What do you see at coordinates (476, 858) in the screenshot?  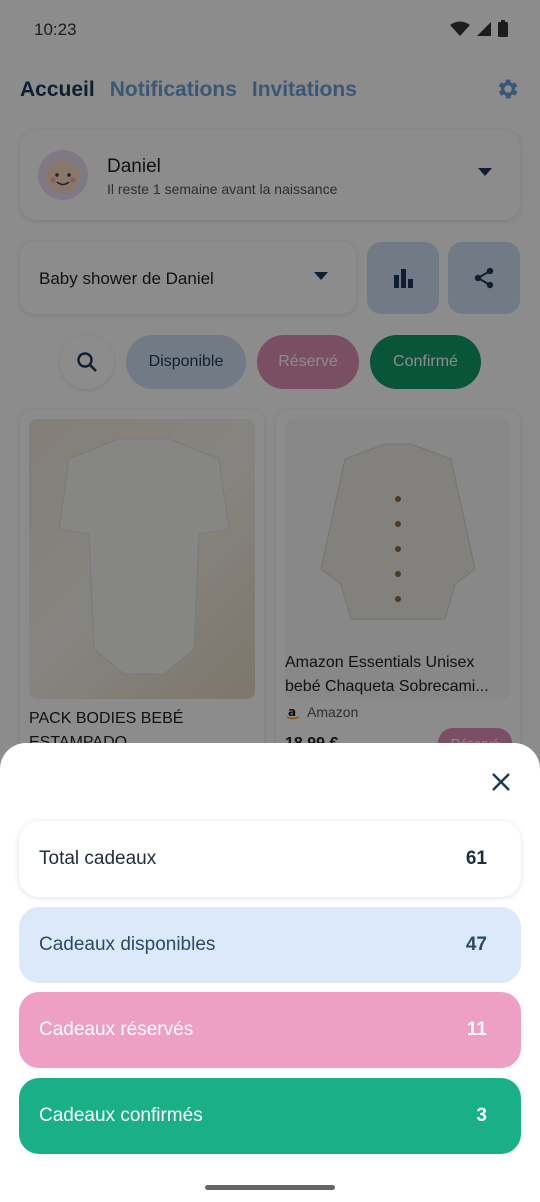 I see `stat-value: 61` at bounding box center [476, 858].